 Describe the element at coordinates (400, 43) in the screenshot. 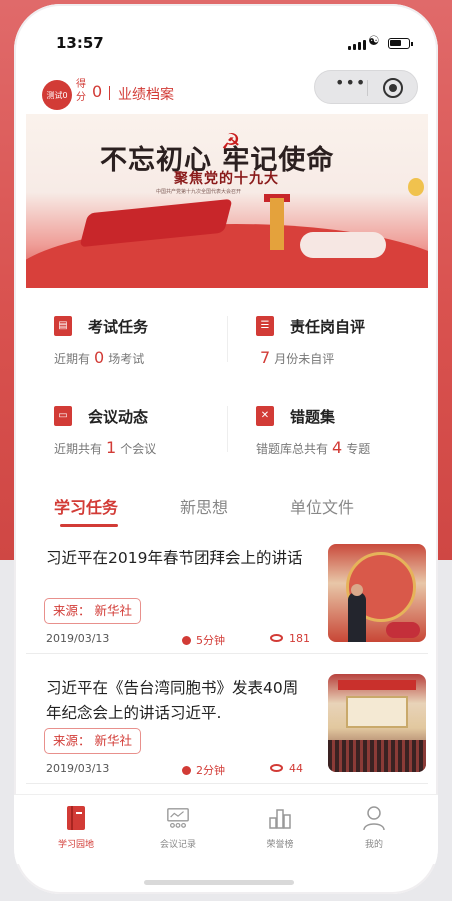

I see `battery-icon` at that location.